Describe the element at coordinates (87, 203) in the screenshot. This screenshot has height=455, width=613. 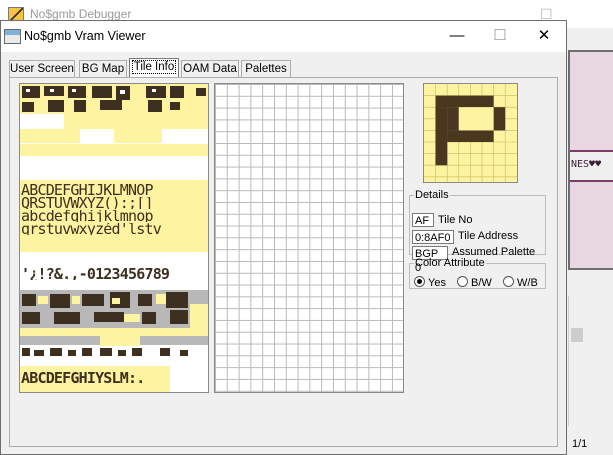
I see `tile-row-uppercase-2: QRSTUVWXYZ():;[]` at that location.